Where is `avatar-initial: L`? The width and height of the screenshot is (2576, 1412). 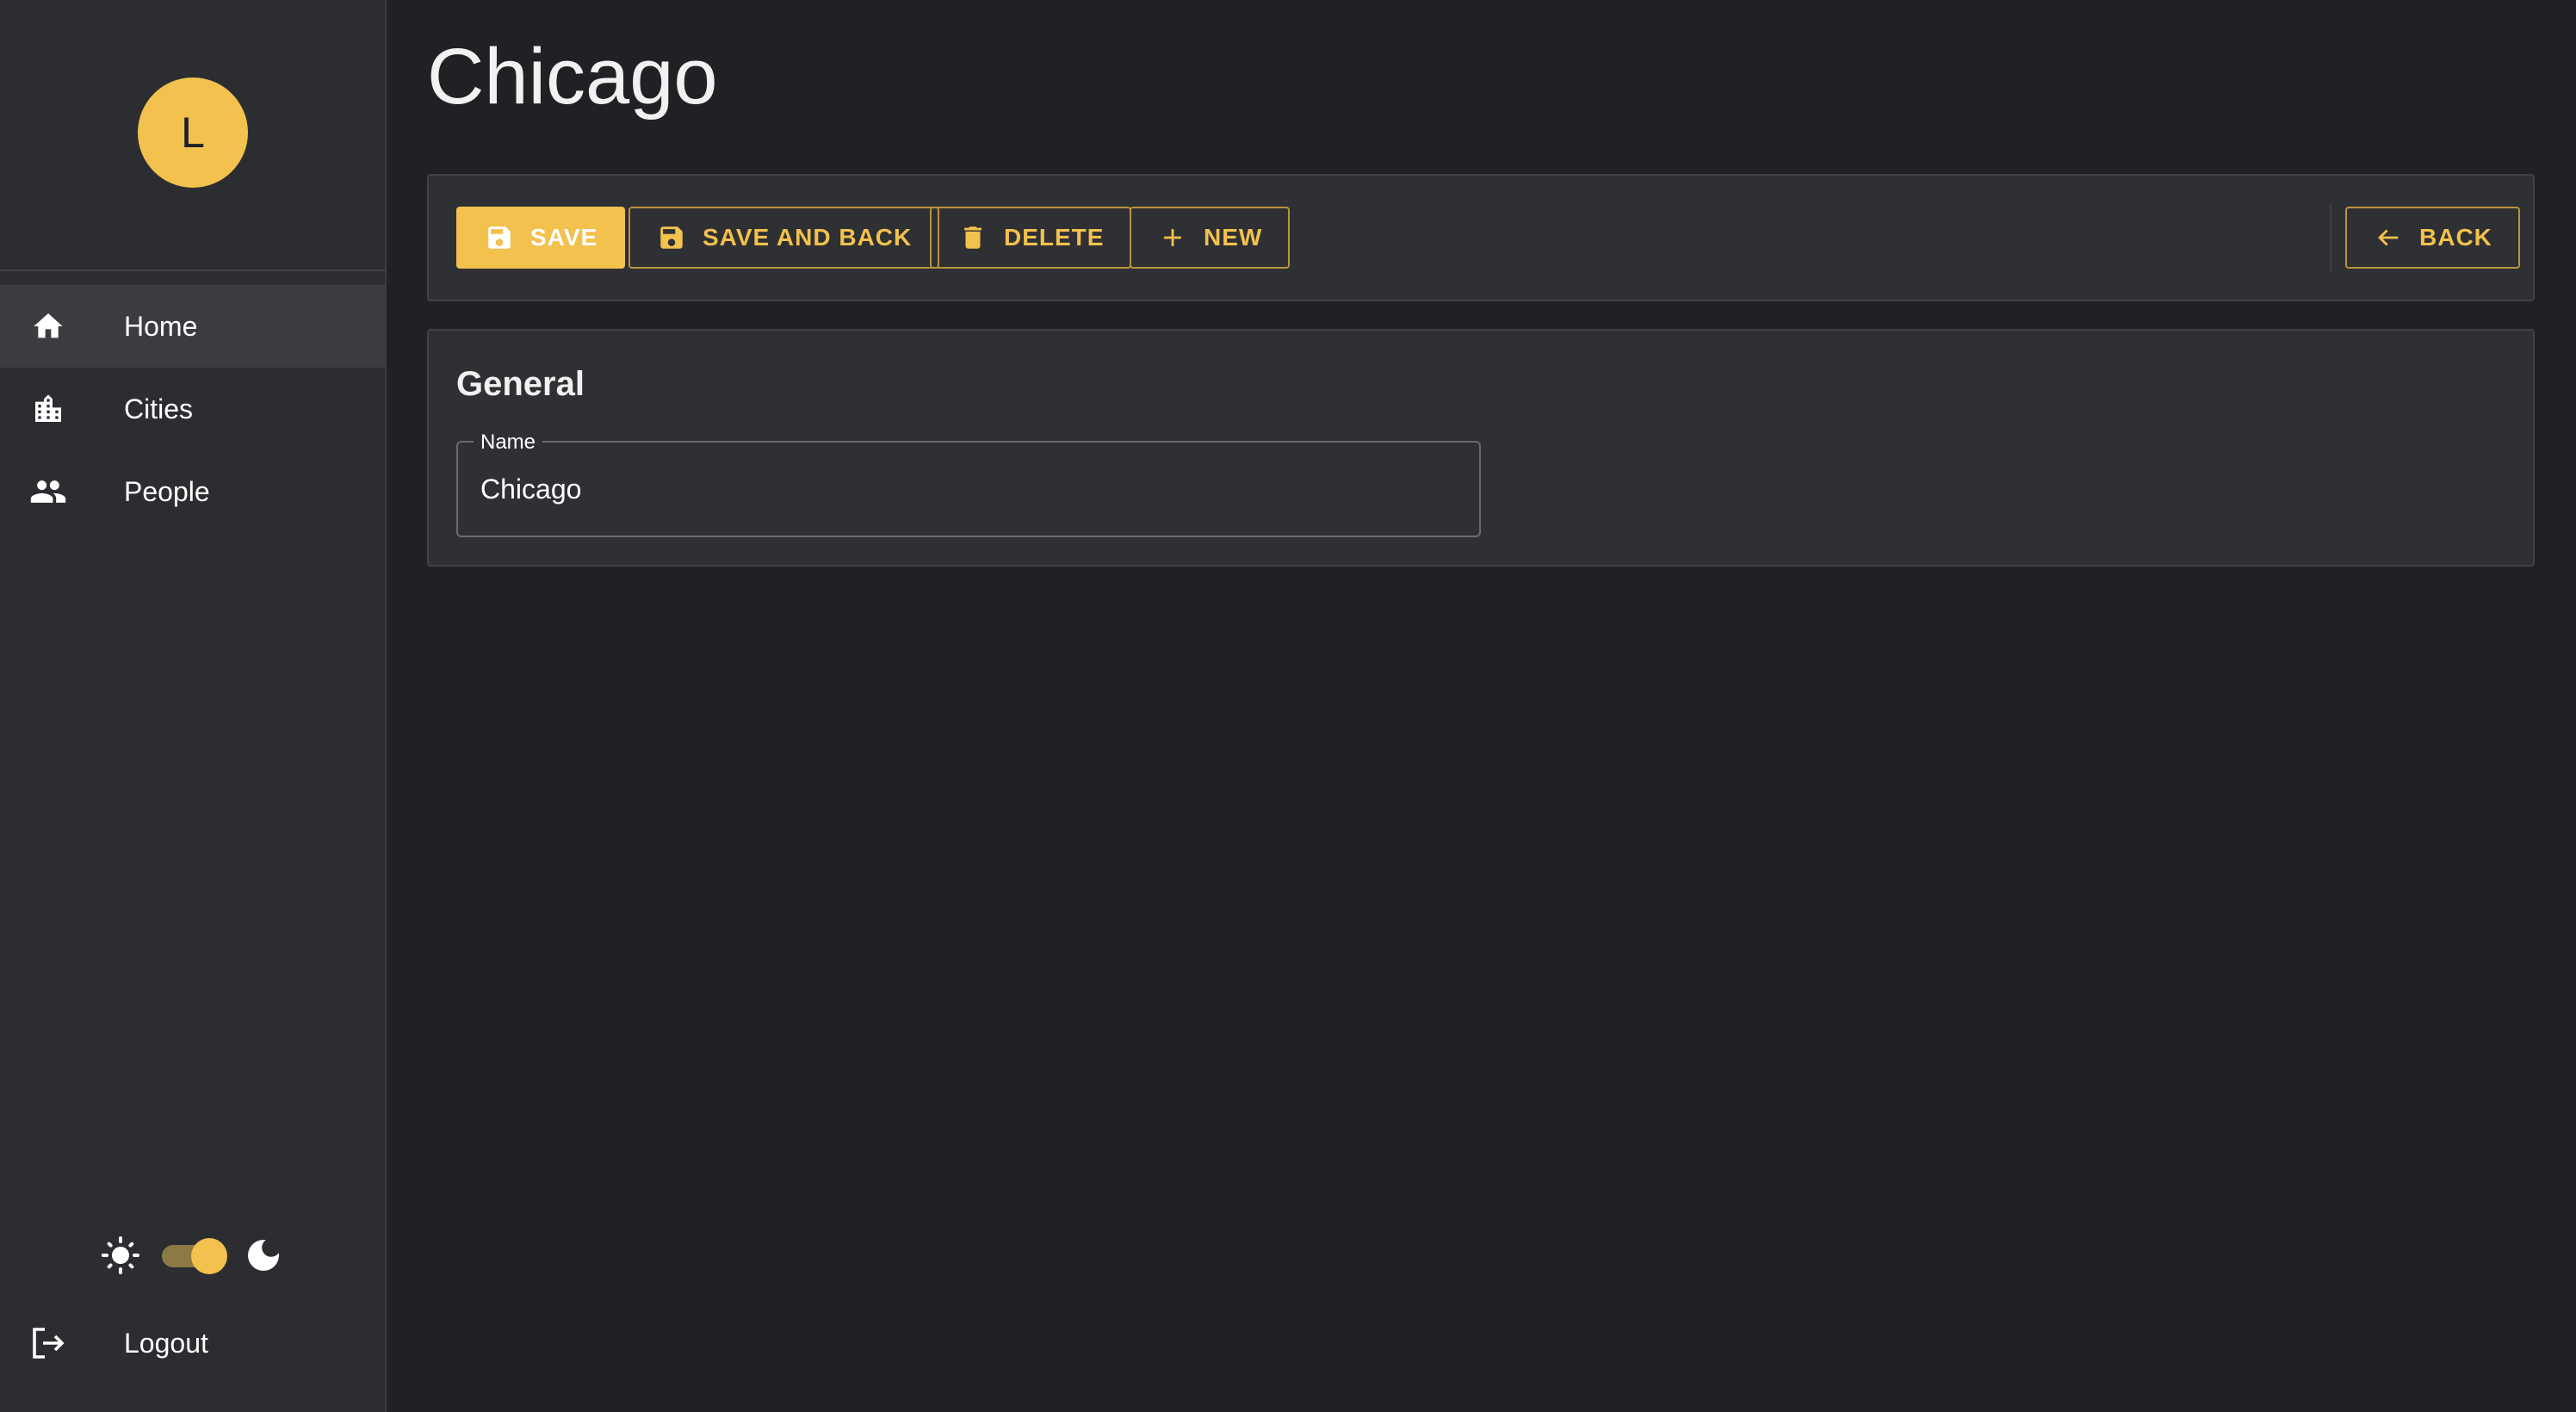 avatar-initial: L is located at coordinates (193, 133).